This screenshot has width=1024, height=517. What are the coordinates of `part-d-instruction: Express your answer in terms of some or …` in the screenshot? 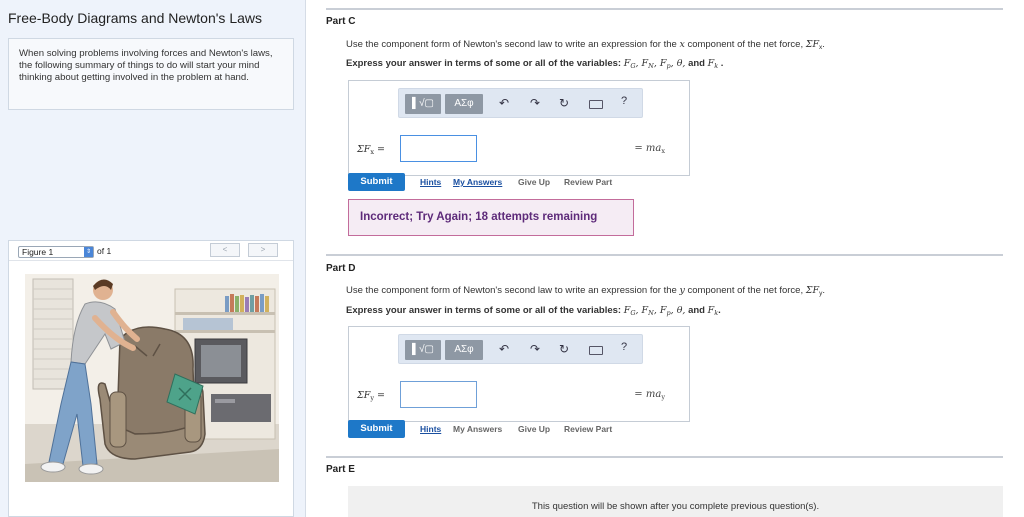 It's located at (533, 311).